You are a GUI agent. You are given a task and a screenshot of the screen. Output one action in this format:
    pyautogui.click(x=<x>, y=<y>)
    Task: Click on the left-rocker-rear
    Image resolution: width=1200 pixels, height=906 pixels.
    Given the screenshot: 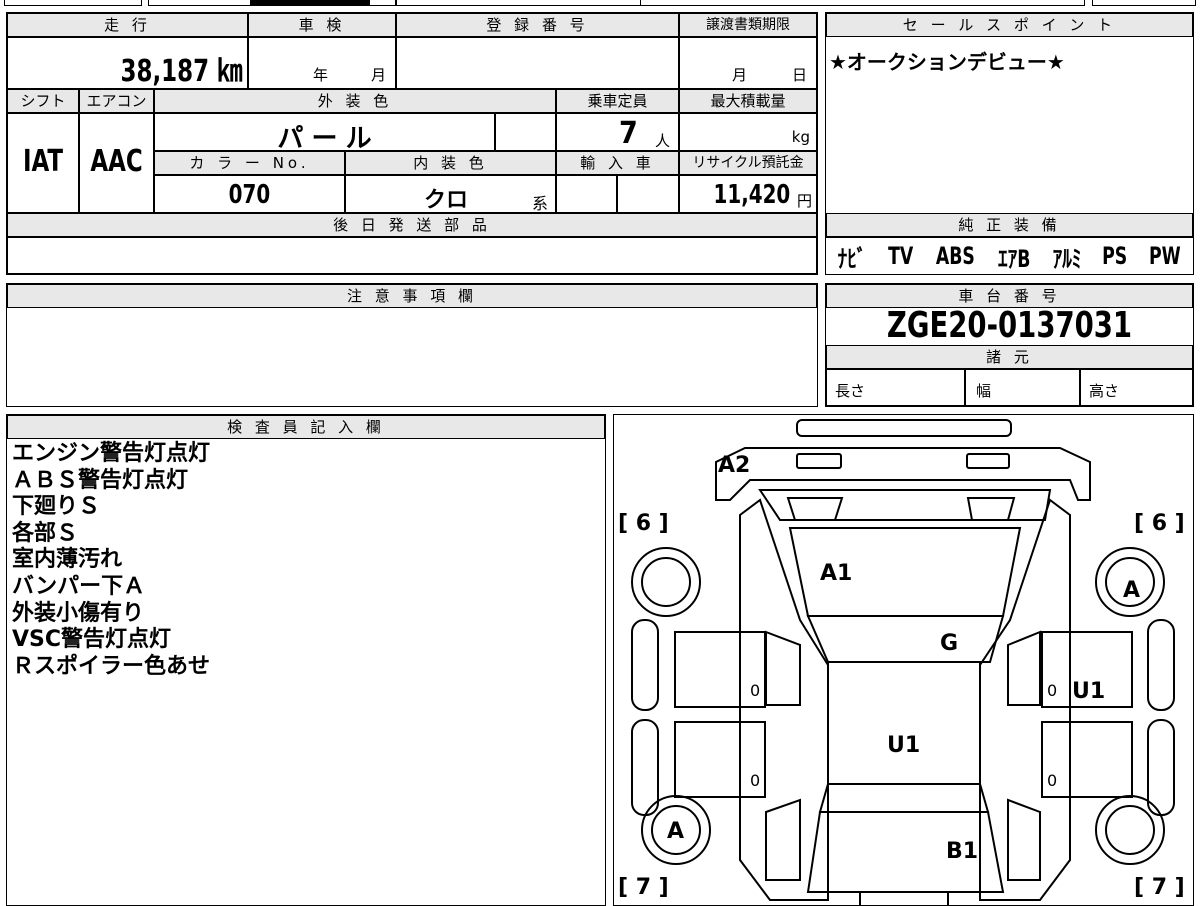 What is the action you would take?
    pyautogui.click(x=644, y=767)
    